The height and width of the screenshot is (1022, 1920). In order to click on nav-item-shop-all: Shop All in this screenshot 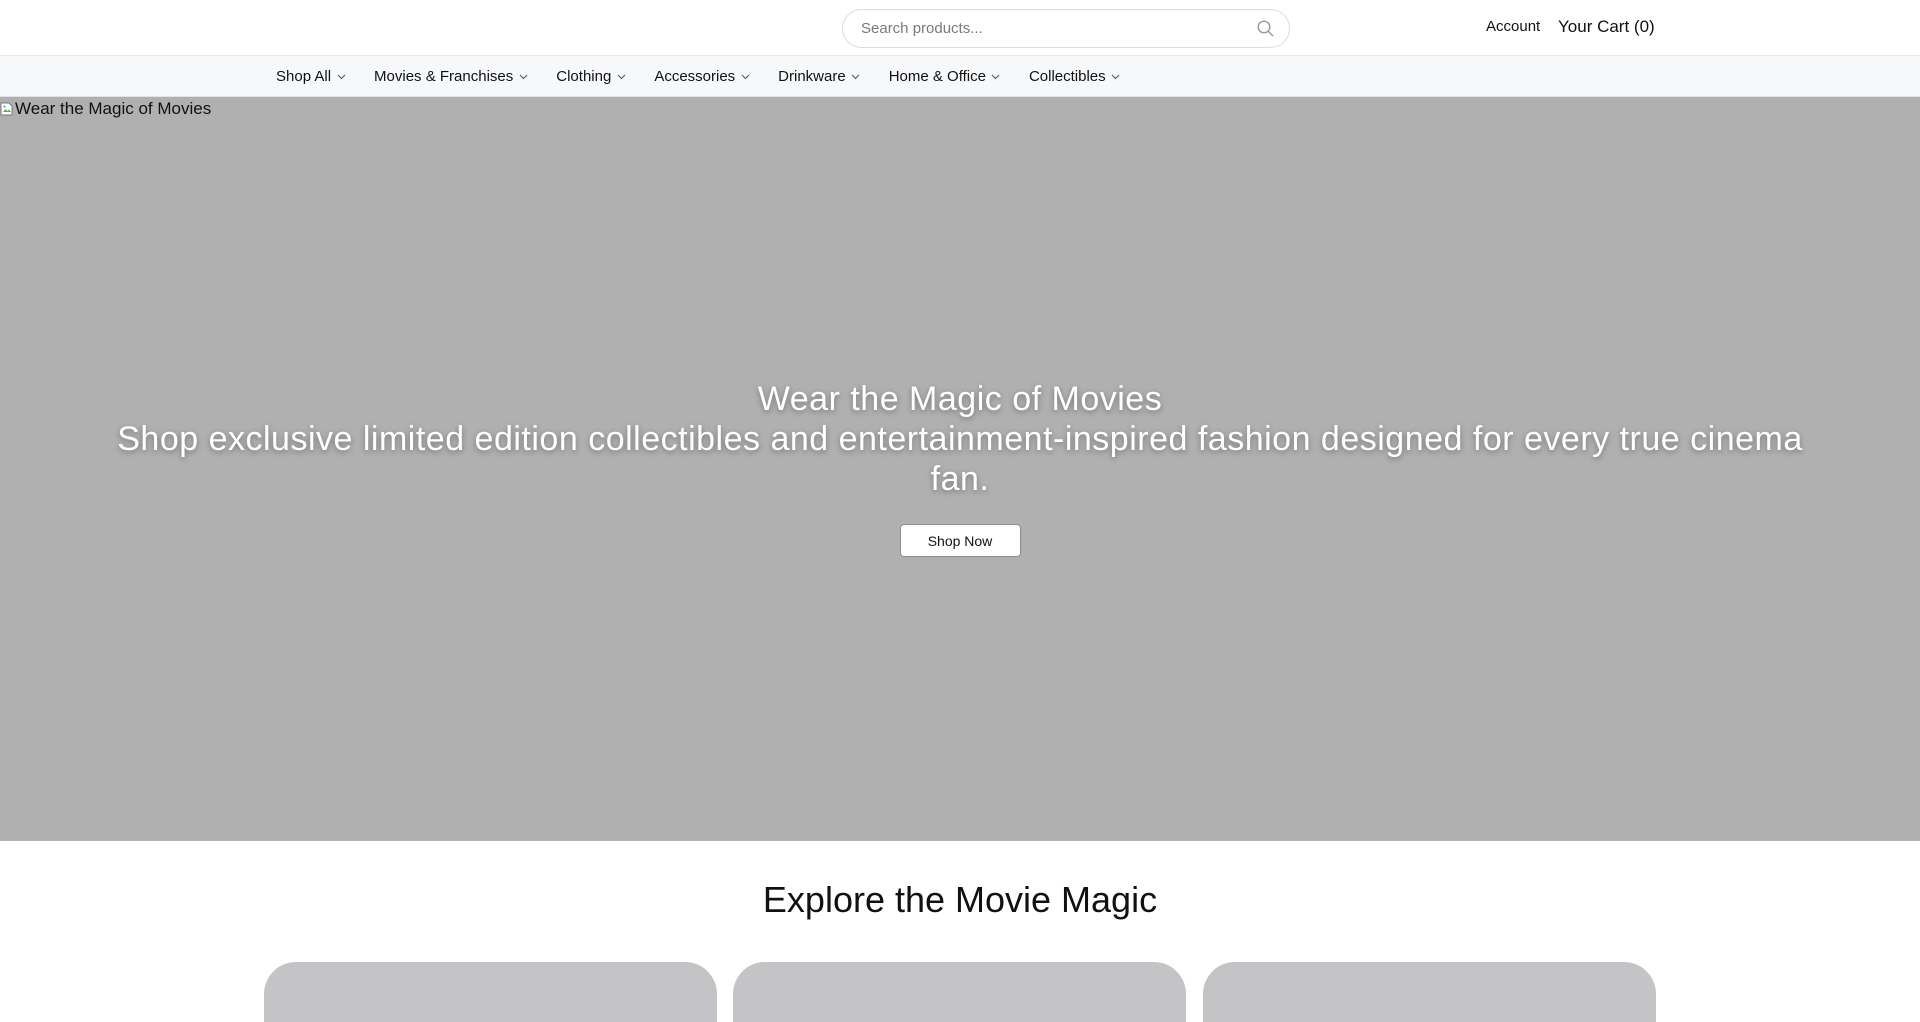, I will do `click(311, 76)`.